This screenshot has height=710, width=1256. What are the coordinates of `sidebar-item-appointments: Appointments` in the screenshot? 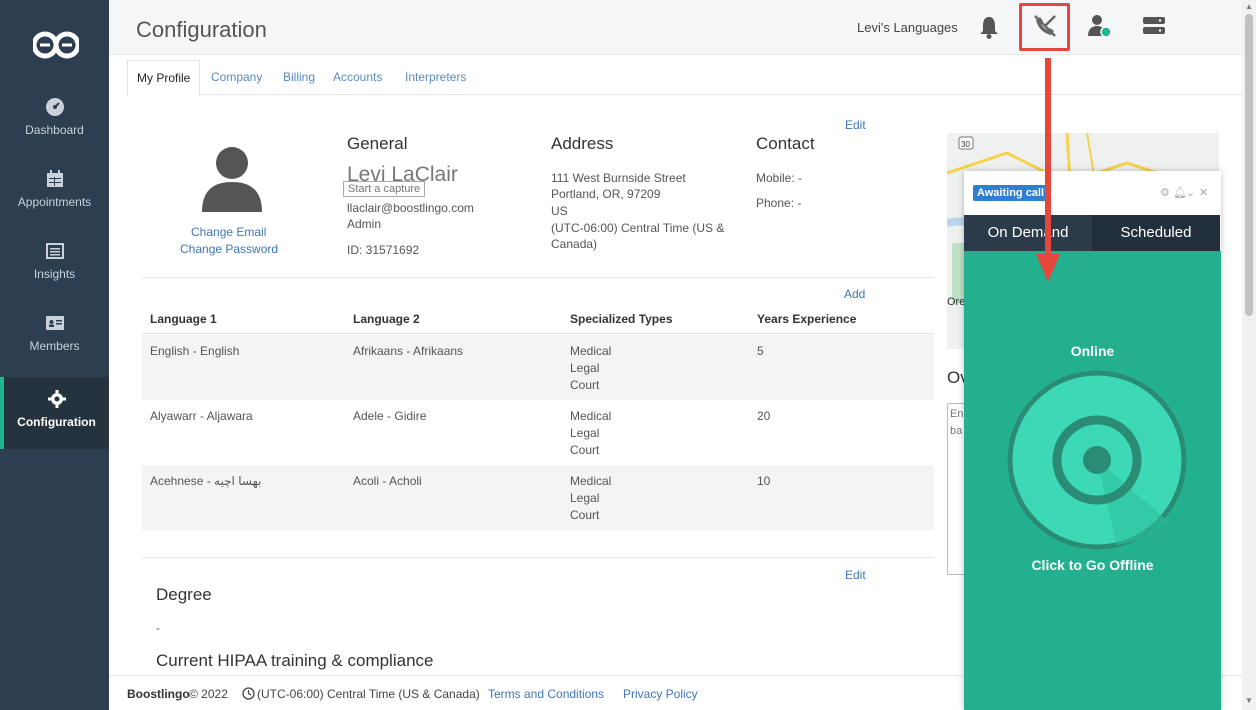 It's located at (54, 205).